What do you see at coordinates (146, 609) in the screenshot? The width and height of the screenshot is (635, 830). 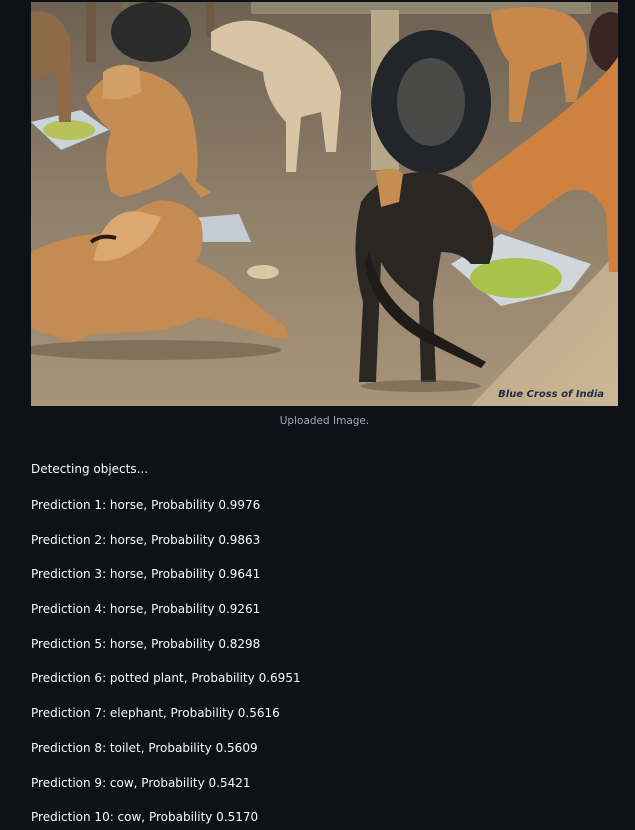 I see `prediction-item: Prediction 4: horse, Probability 0.9261` at bounding box center [146, 609].